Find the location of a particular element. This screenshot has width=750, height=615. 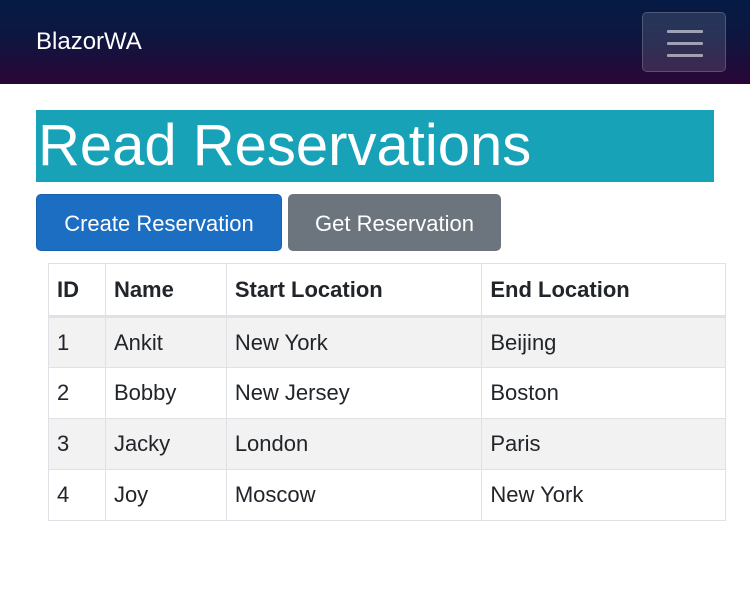

column-header-end-location: End Location is located at coordinates (603, 290).